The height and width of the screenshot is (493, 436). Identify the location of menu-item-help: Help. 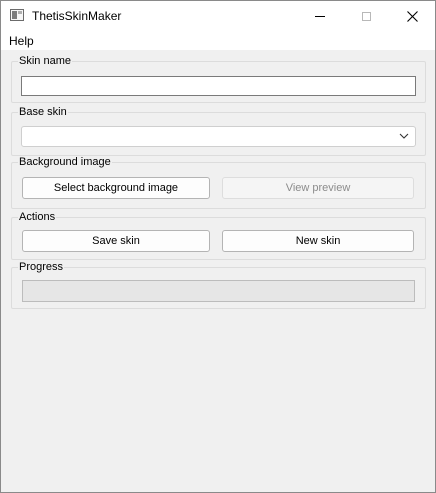
(21, 41).